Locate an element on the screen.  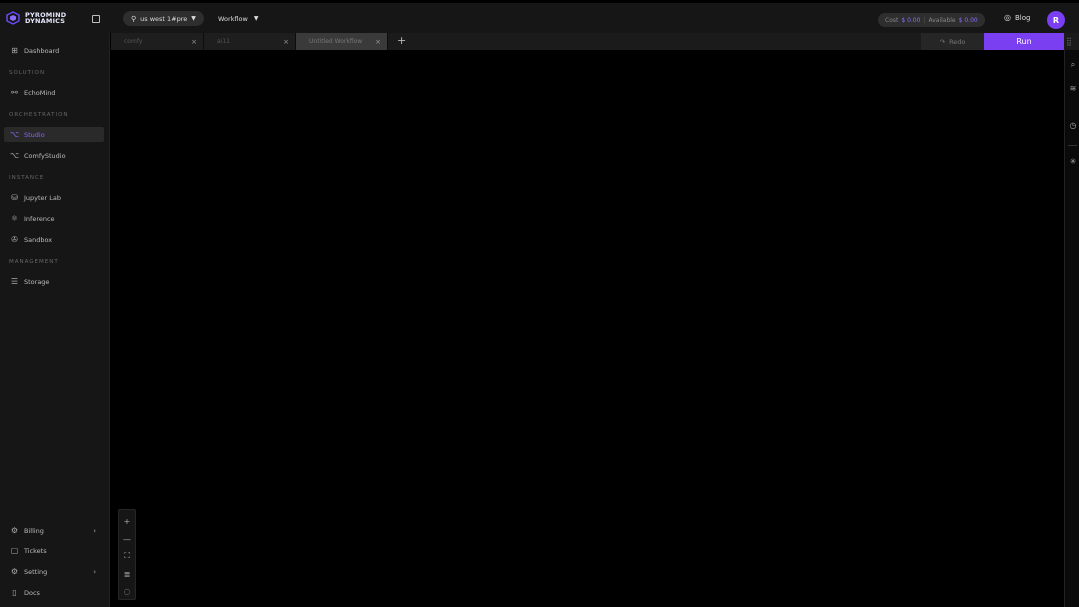
sidebar-item-echomind: ⚯ EchoMind is located at coordinates (54, 92).